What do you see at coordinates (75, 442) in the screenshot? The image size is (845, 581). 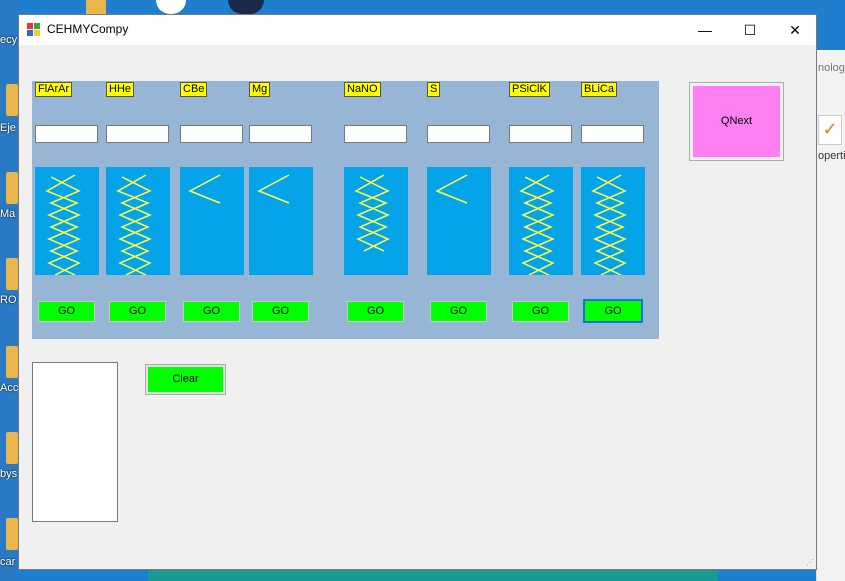 I see `result-listbox` at bounding box center [75, 442].